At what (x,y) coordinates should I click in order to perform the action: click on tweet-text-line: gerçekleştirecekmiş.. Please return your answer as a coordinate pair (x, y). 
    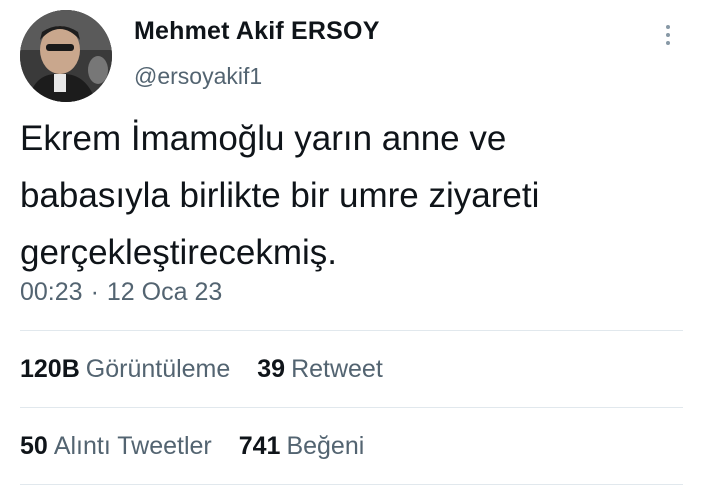
    Looking at the image, I should click on (179, 252).